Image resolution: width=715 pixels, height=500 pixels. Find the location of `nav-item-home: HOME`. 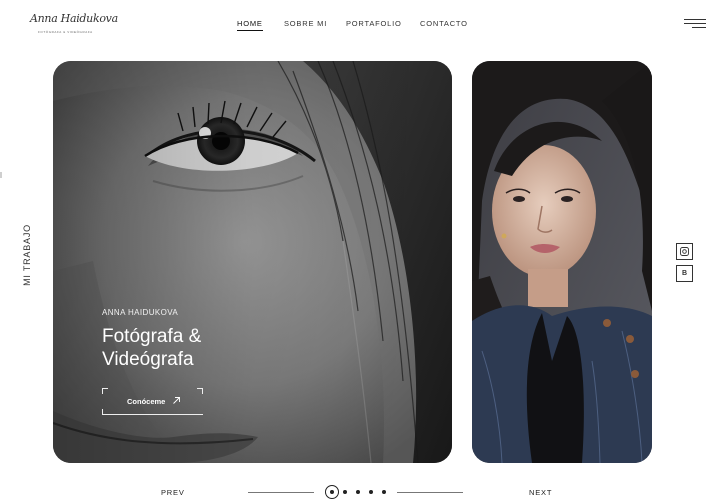

nav-item-home: HOME is located at coordinates (250, 25).